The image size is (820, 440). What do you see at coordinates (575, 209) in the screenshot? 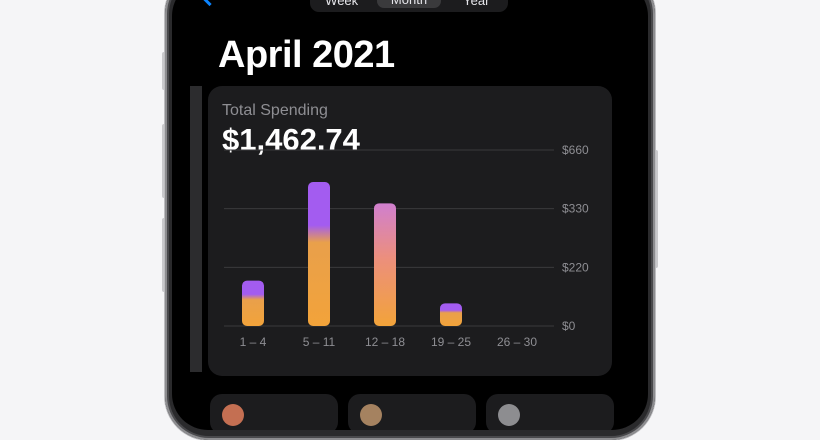
I see `y-tick-label: $330` at bounding box center [575, 209].